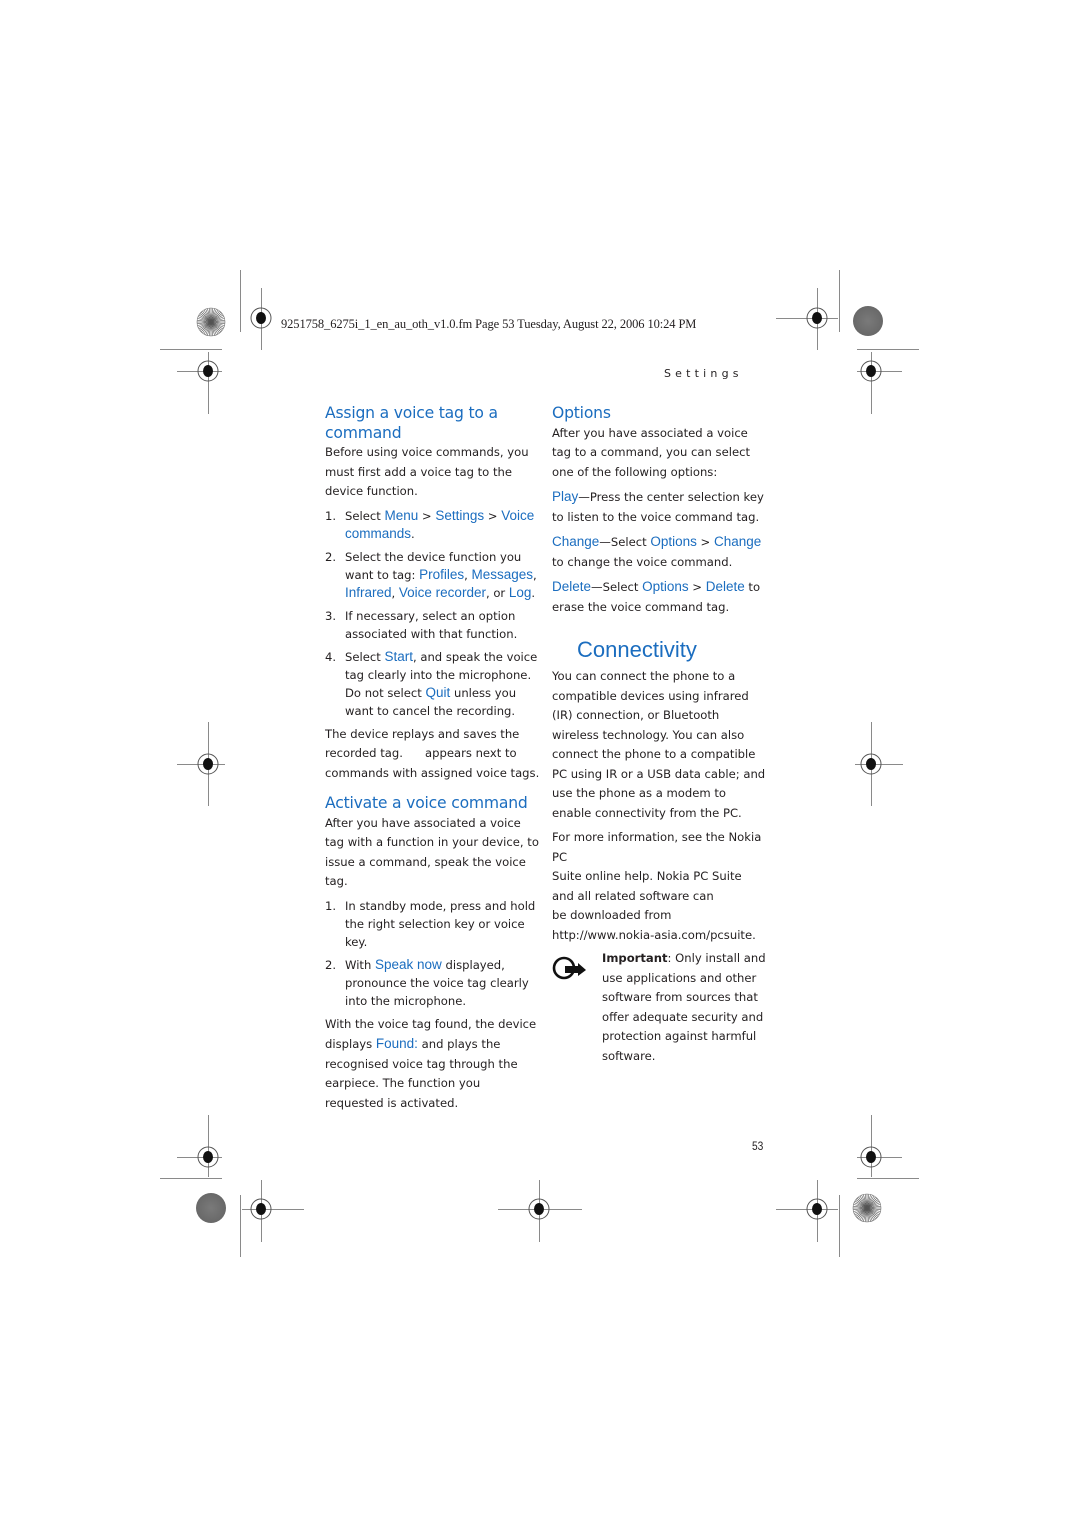  Describe the element at coordinates (460, 515) in the screenshot. I see `ui-term-settings: Settings` at that location.